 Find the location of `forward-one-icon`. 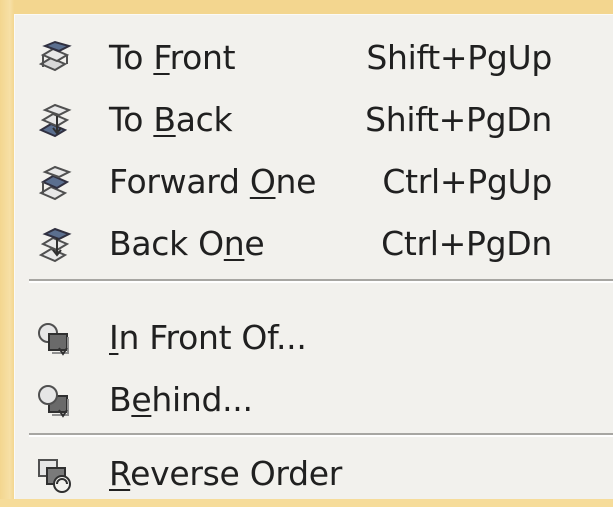

forward-one-icon is located at coordinates (55, 184).